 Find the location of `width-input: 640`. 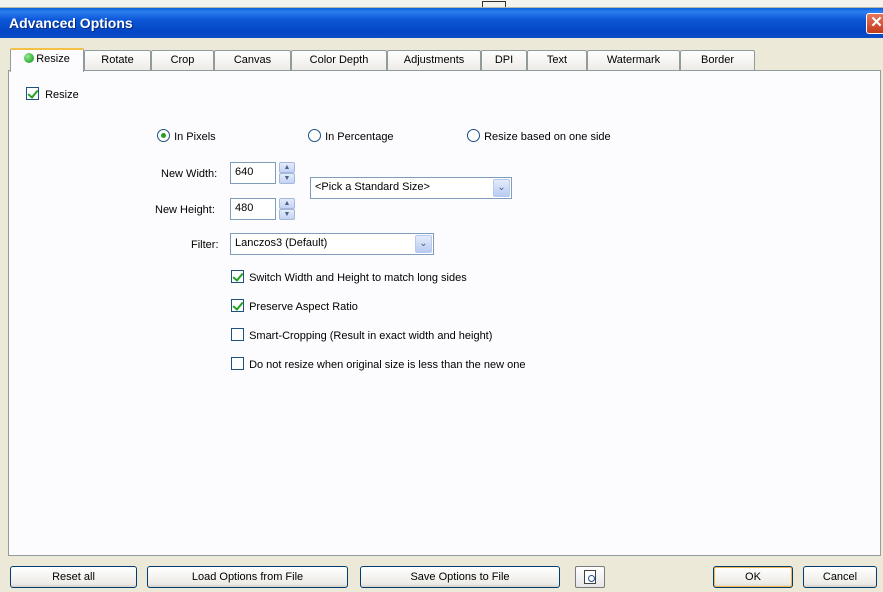

width-input: 640 is located at coordinates (253, 173).